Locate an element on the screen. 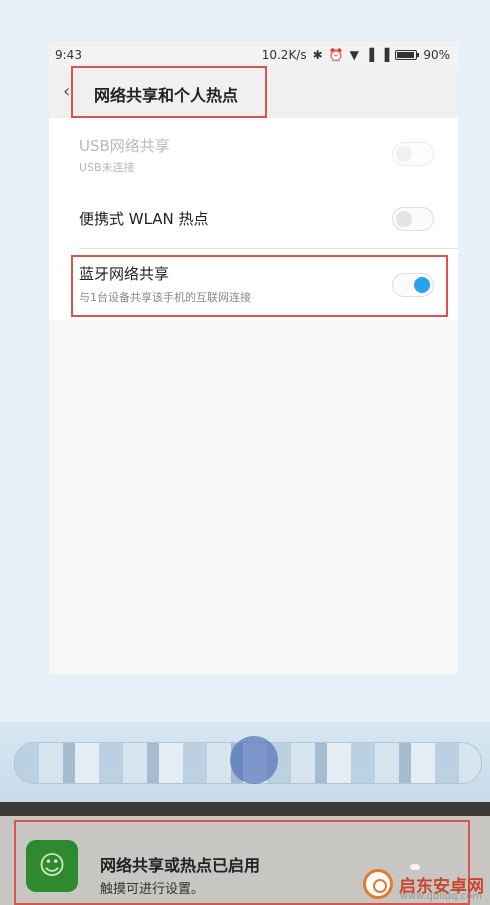  blurred-handle is located at coordinates (254, 760).